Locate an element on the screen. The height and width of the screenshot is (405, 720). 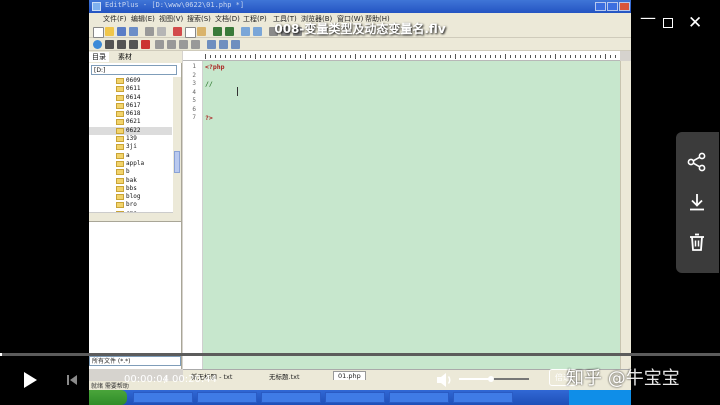
folder-label: 0609 is located at coordinates (133, 80).